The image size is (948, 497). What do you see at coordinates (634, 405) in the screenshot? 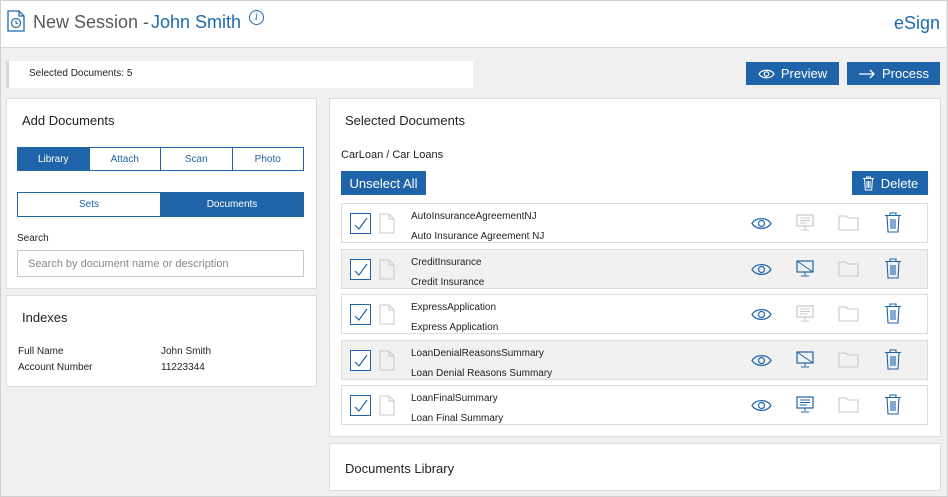
I see `document-row: LoanFinalSummary Loan Final Summary` at bounding box center [634, 405].